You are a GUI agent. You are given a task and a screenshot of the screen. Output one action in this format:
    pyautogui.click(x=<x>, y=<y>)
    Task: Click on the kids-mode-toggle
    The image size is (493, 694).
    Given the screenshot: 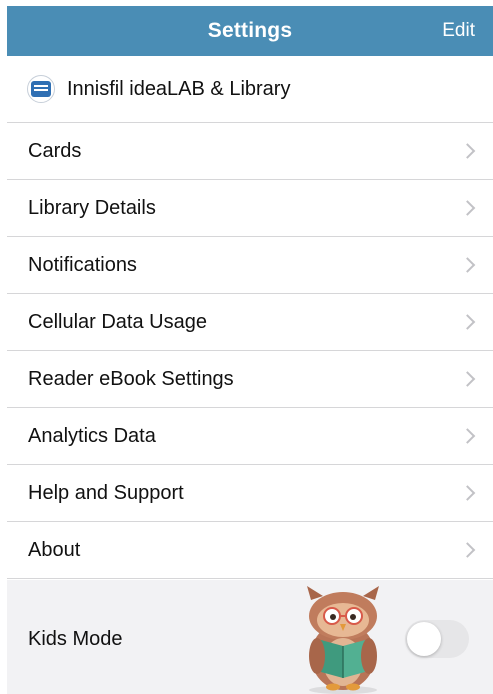 What is the action you would take?
    pyautogui.click(x=437, y=639)
    